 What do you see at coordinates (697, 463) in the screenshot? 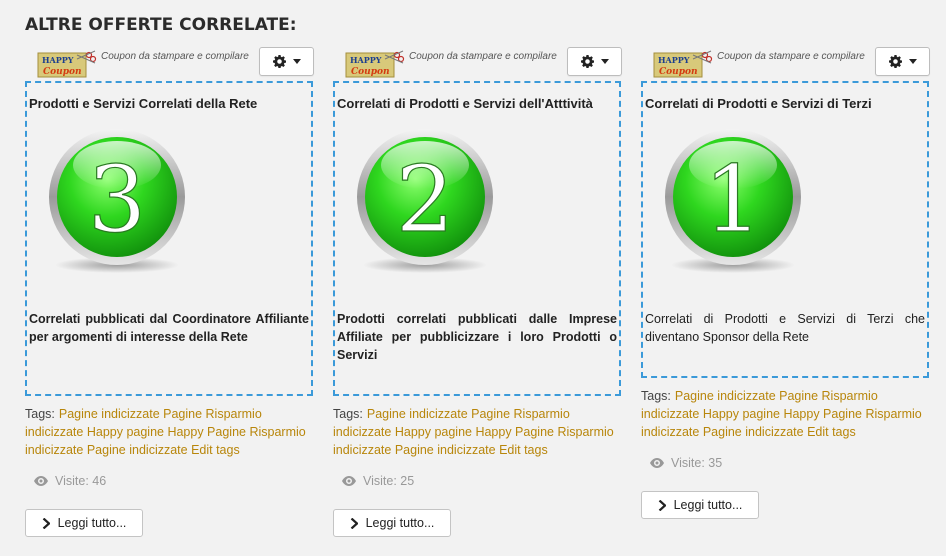
I see `views-label: Visite: 35` at bounding box center [697, 463].